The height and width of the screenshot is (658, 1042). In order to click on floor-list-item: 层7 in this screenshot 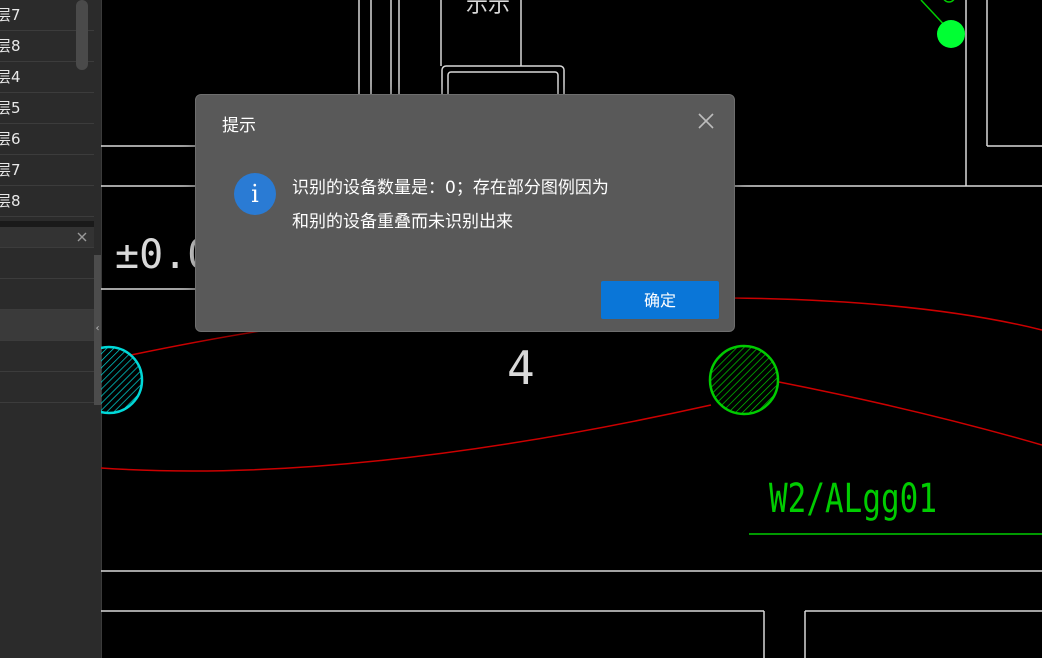, I will do `click(47, 170)`.